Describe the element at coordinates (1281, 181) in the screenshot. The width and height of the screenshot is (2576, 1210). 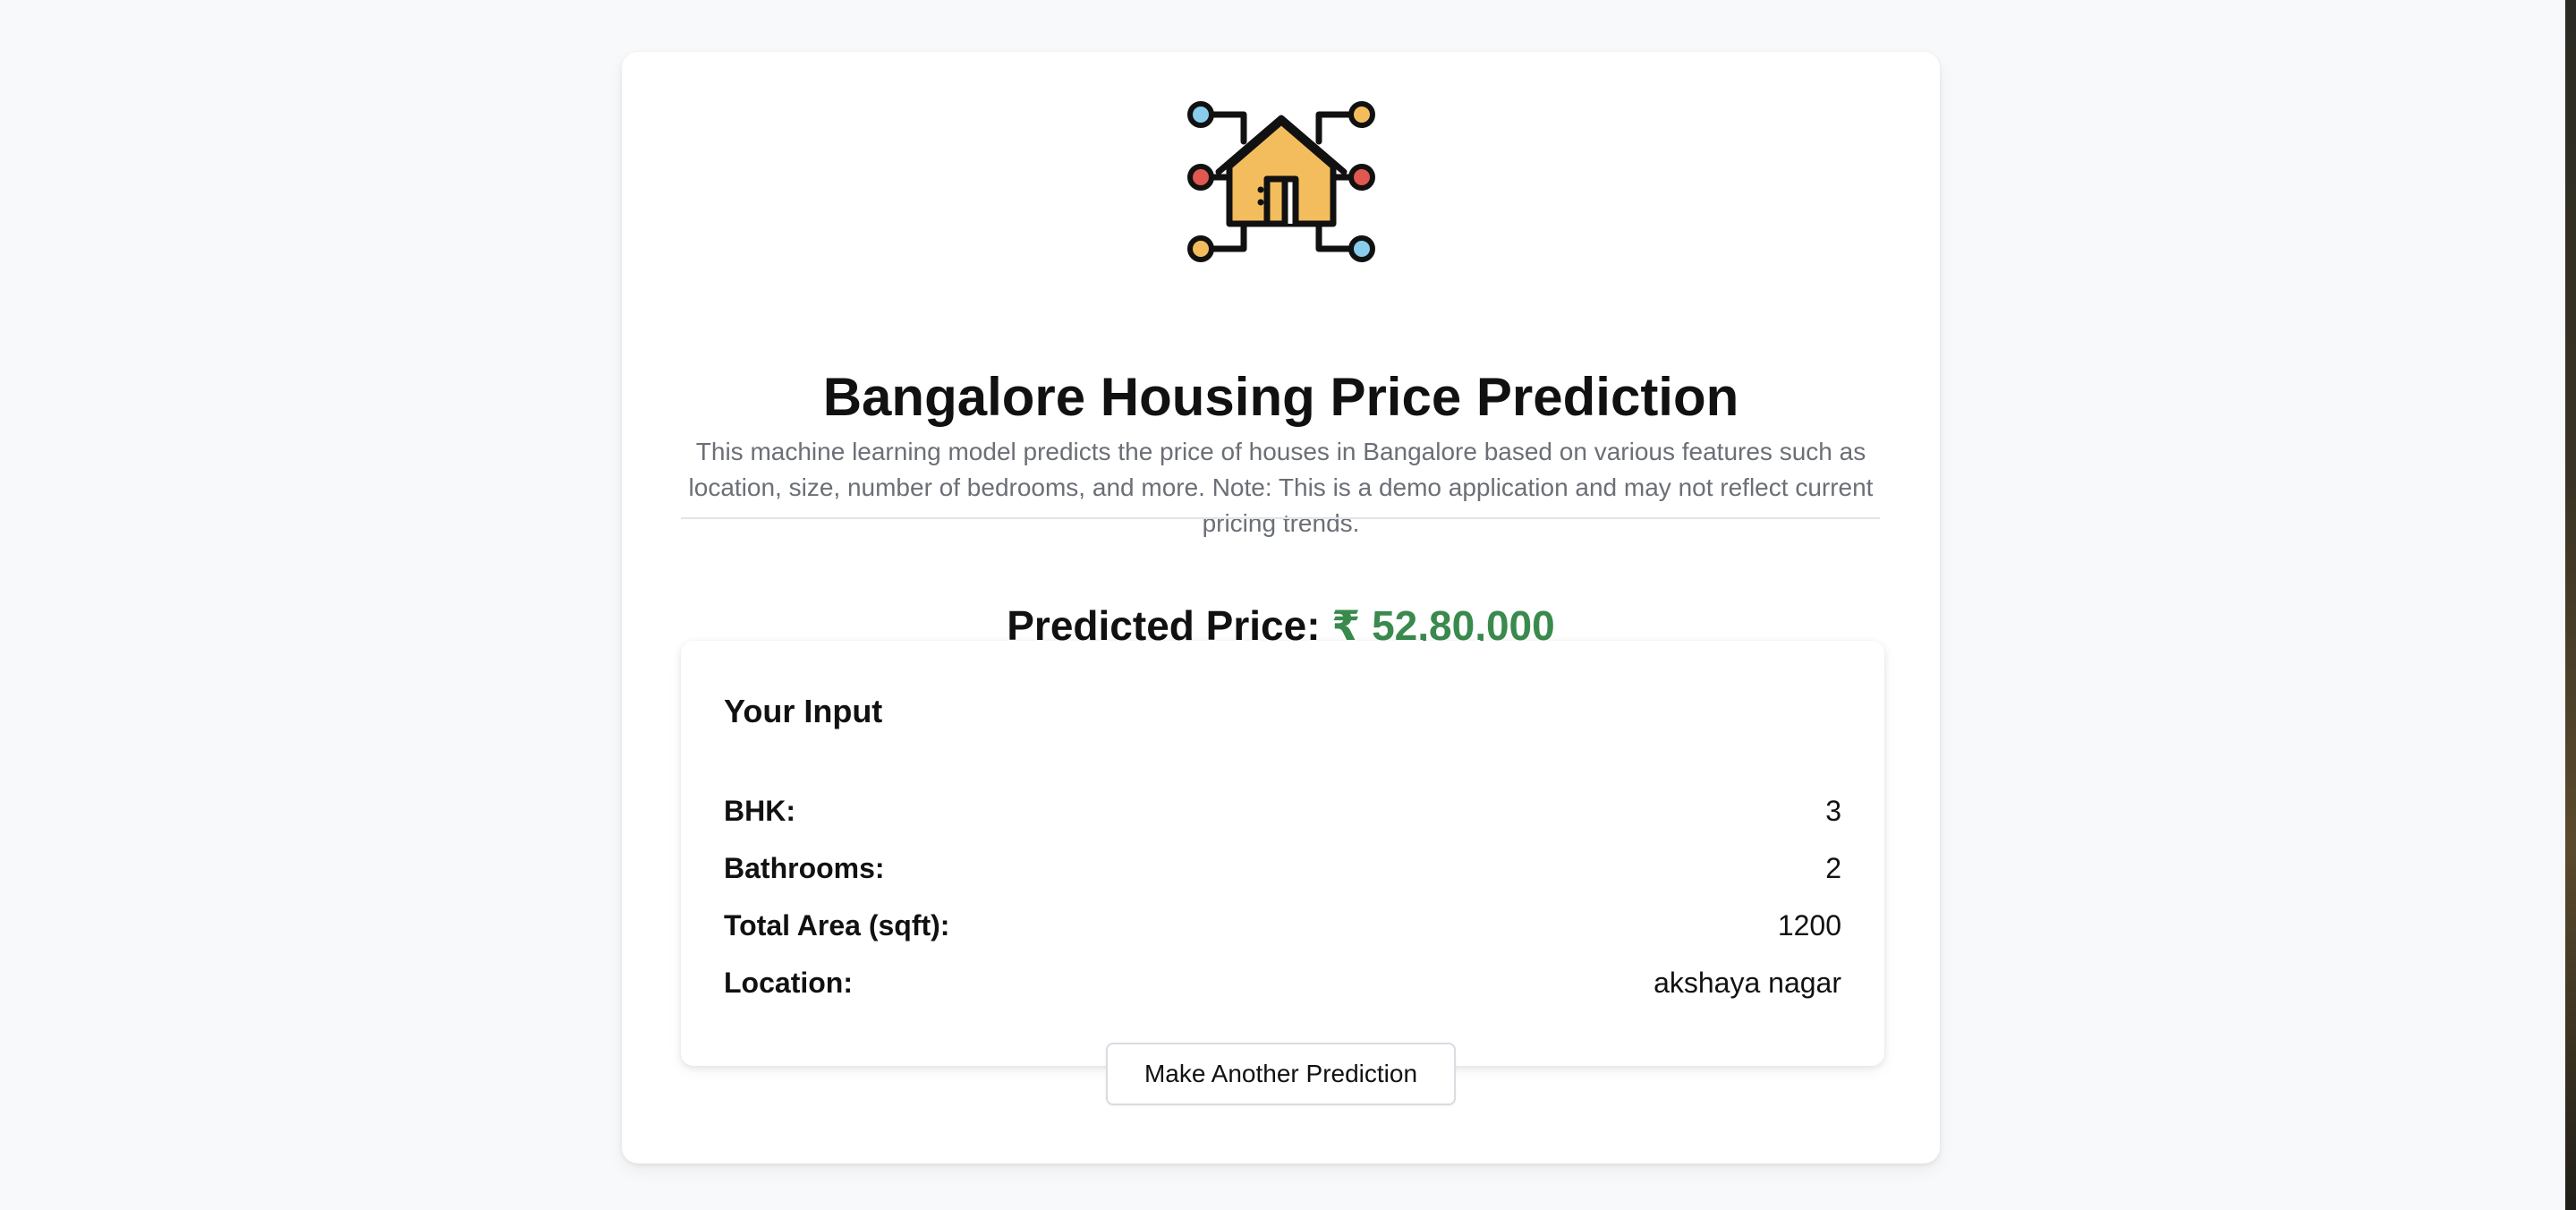
I see `smart-home-network-icon` at that location.